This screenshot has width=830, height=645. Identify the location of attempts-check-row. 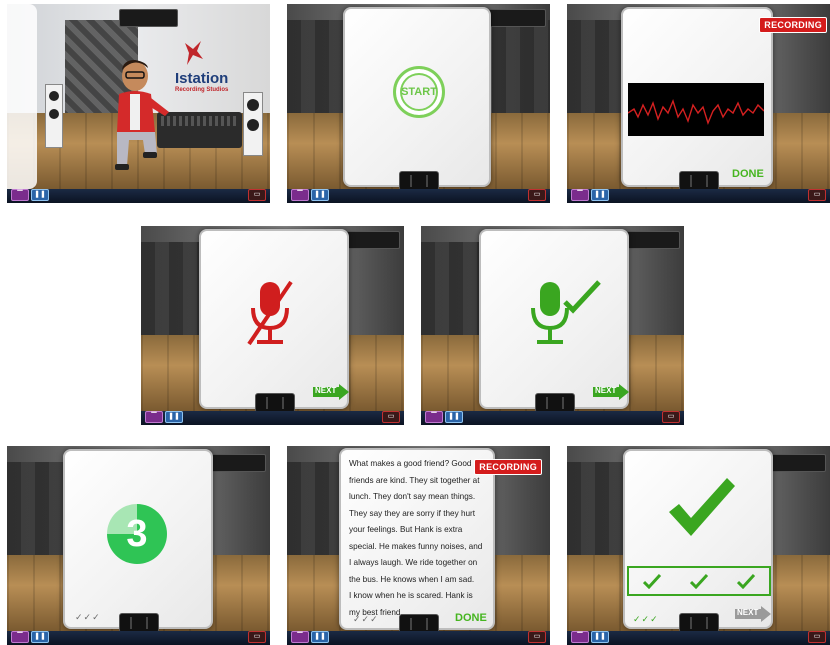
(699, 581).